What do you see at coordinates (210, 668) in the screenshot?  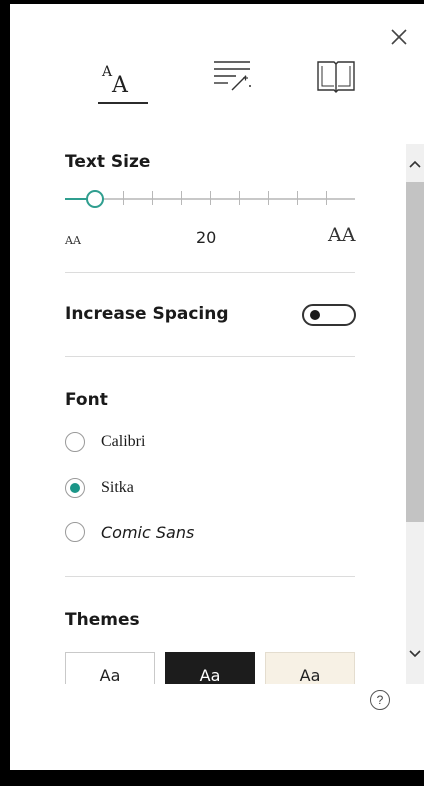 I see `theme-dark-button: Aa` at bounding box center [210, 668].